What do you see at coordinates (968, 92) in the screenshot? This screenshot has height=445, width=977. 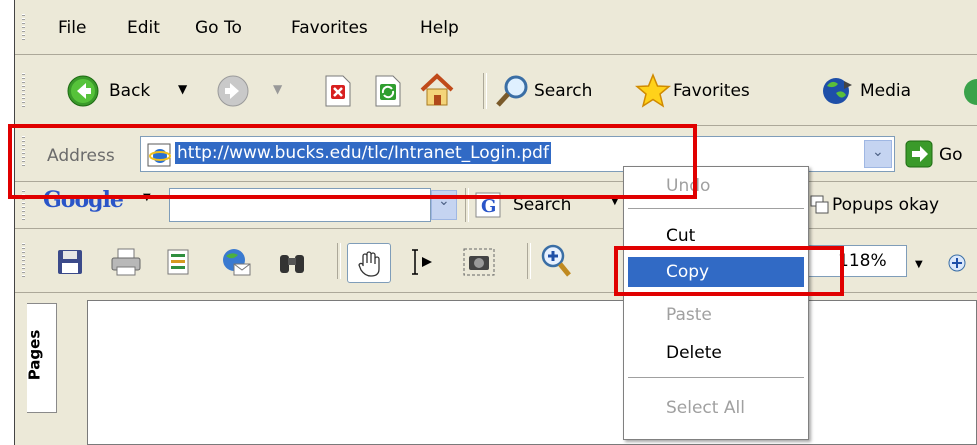 I see `history-icon` at bounding box center [968, 92].